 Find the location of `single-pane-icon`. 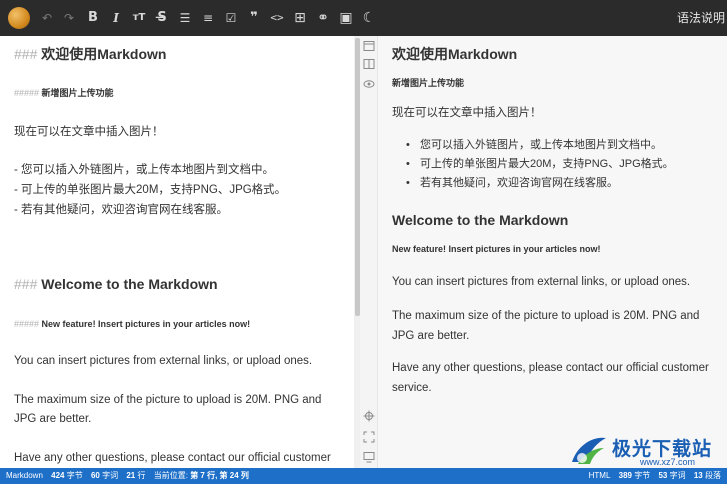

single-pane-icon is located at coordinates (369, 46).